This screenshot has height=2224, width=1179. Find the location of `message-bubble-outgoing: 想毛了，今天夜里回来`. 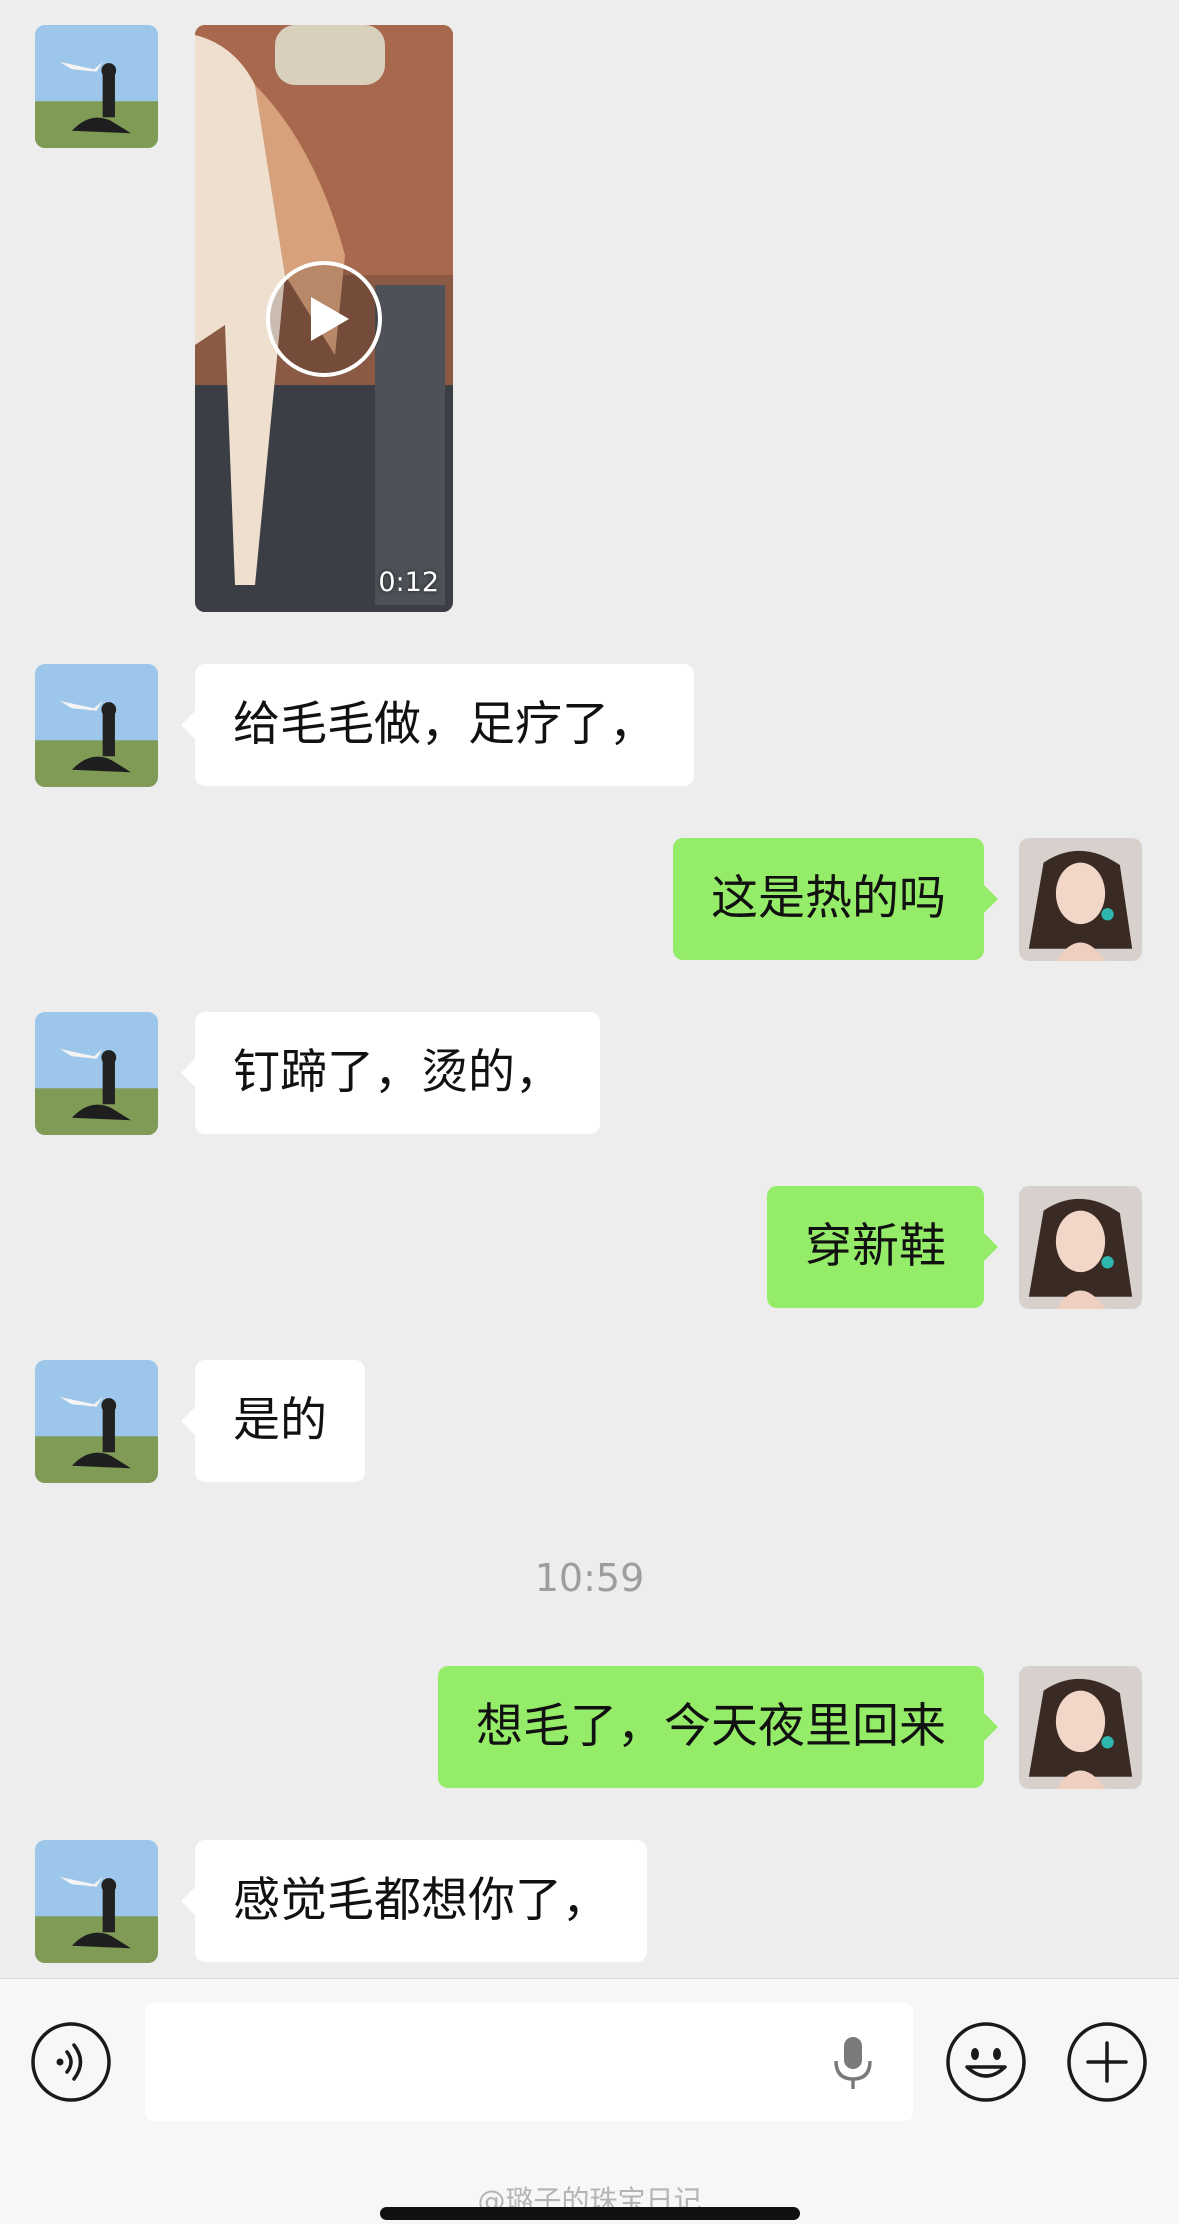

message-bubble-outgoing: 想毛了，今天夜里回来 is located at coordinates (718, 1727).